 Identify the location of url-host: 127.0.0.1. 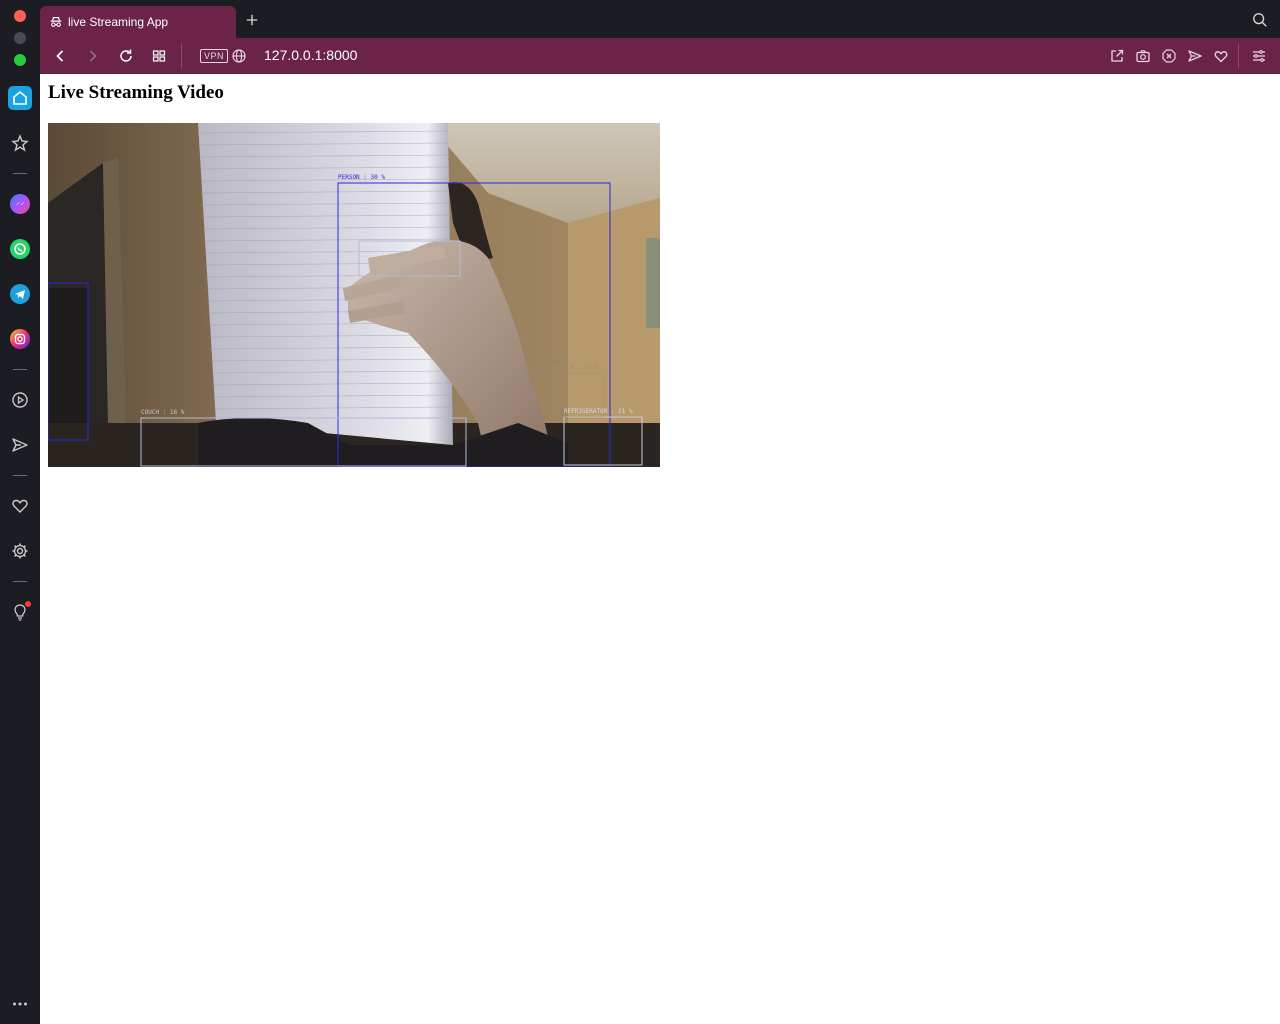
(293, 55).